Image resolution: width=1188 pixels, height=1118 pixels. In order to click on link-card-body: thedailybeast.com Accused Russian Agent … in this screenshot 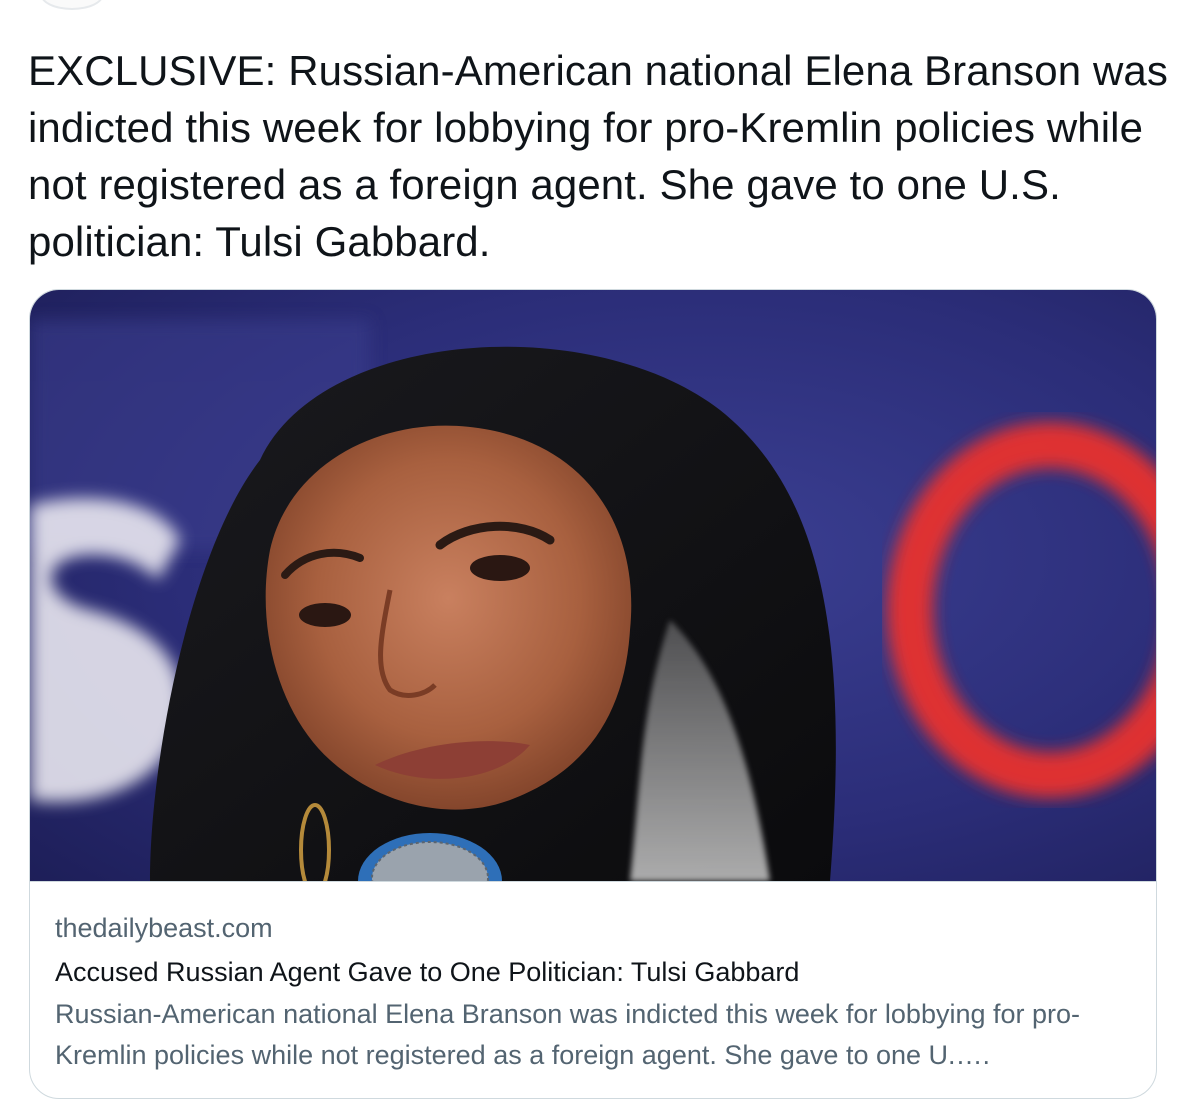, I will do `click(600, 992)`.